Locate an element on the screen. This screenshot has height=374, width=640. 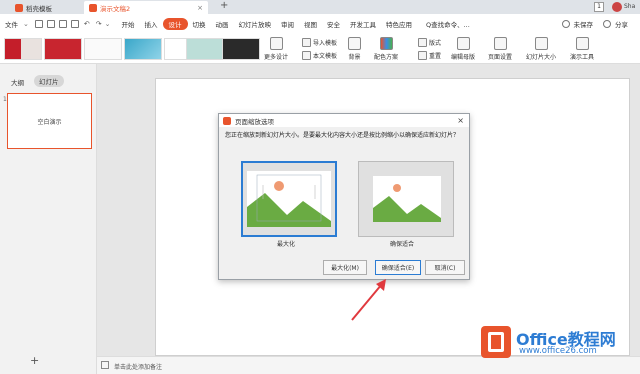
slide-thumbnail-text: 空白演示 is located at coordinates (49, 122).